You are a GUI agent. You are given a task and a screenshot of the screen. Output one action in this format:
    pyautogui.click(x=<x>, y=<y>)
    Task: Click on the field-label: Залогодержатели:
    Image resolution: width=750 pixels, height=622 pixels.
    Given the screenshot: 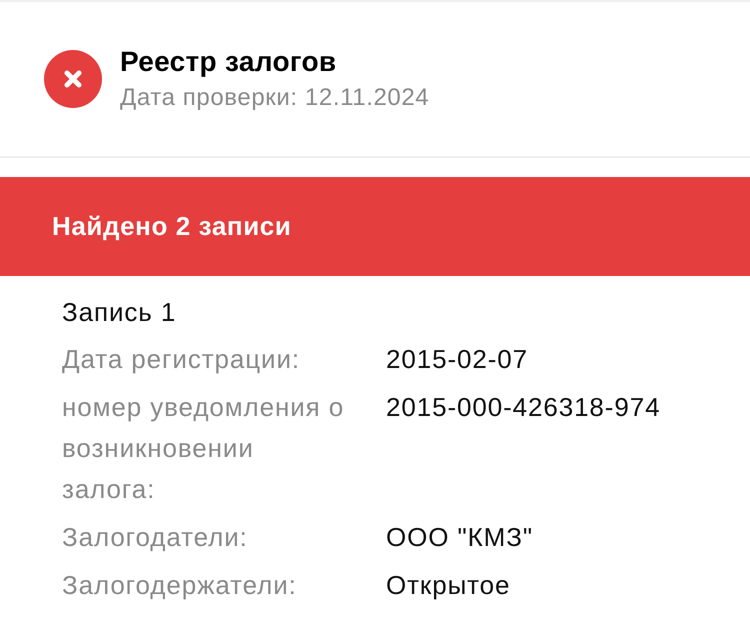 What is the action you would take?
    pyautogui.click(x=180, y=585)
    